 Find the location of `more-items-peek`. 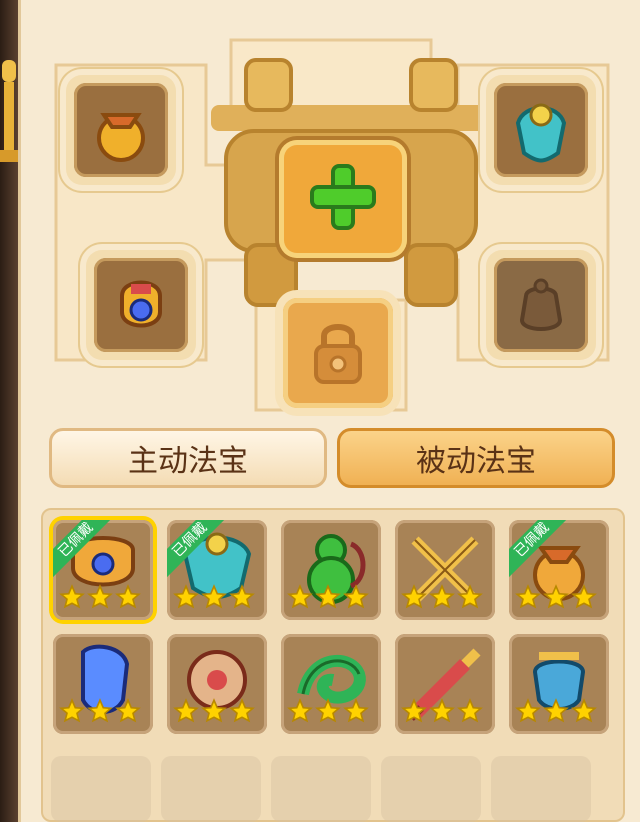

more-items-peek is located at coordinates (321, 789).